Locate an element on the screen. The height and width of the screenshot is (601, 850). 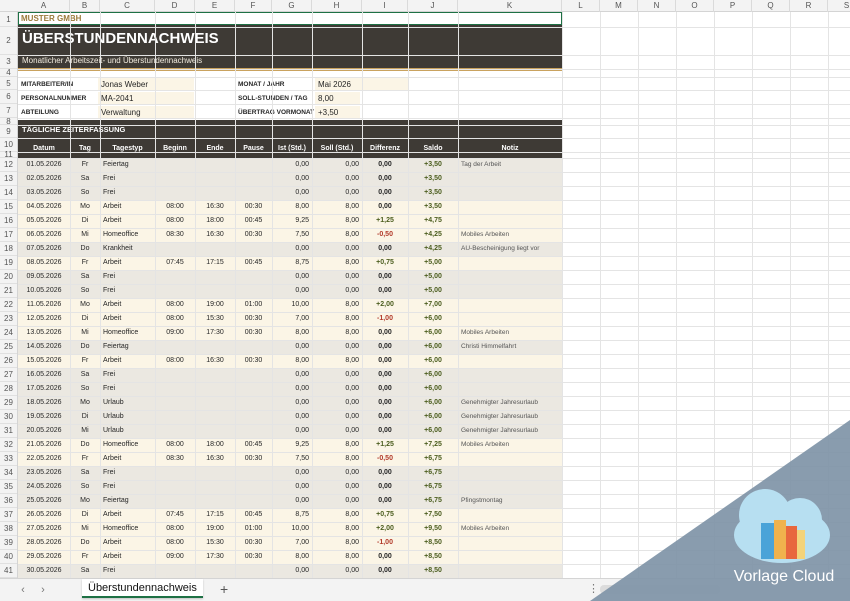
table-cell: 17:15 is located at coordinates (215, 514).